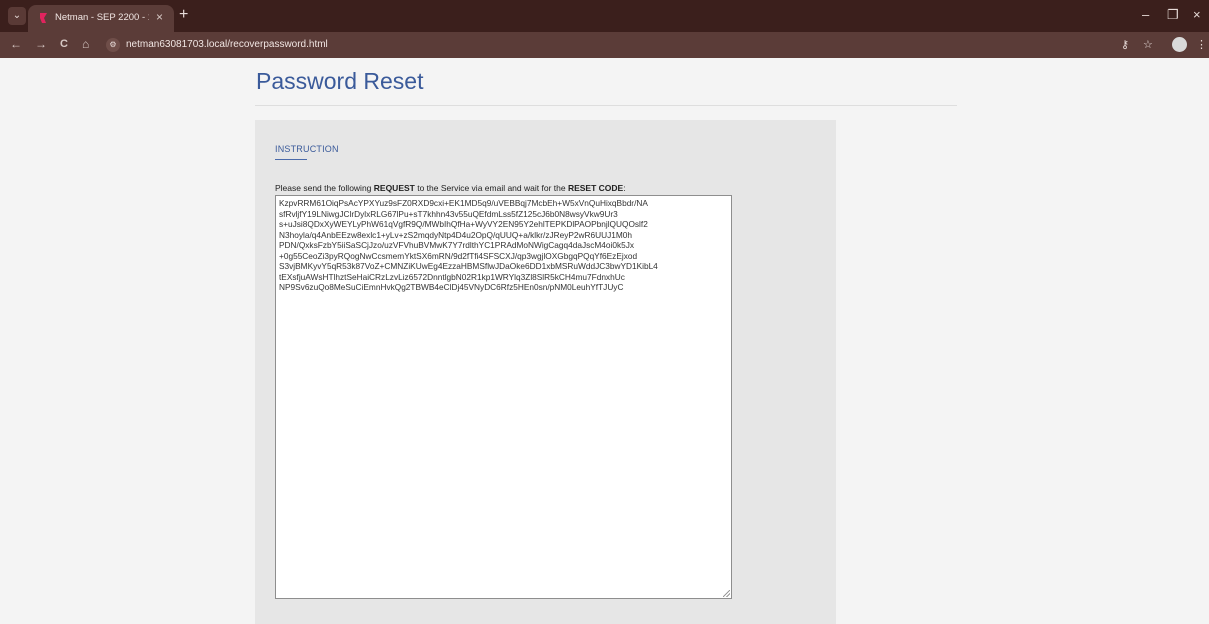 The height and width of the screenshot is (624, 1209). Describe the element at coordinates (1179, 44) in the screenshot. I see `profile-avatar` at that location.